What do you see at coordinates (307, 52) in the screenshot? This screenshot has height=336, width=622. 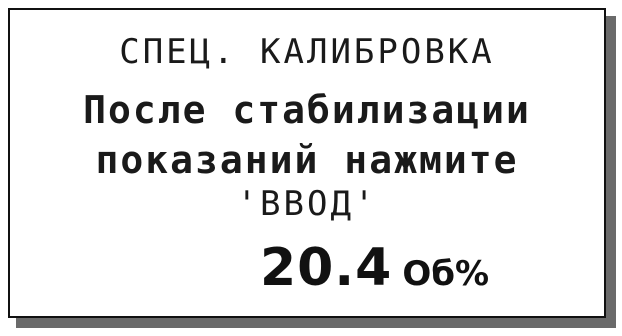 I see `screen-title: СПЕЦ. КАЛИБРОВКА` at bounding box center [307, 52].